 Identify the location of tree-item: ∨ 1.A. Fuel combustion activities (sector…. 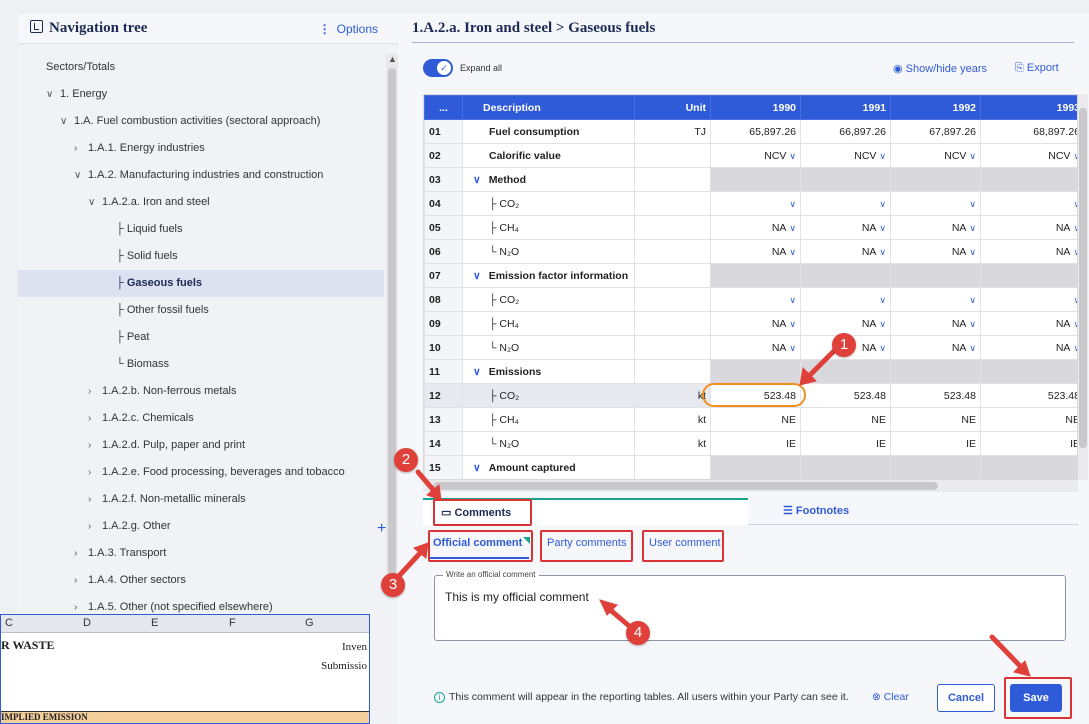
(201, 121).